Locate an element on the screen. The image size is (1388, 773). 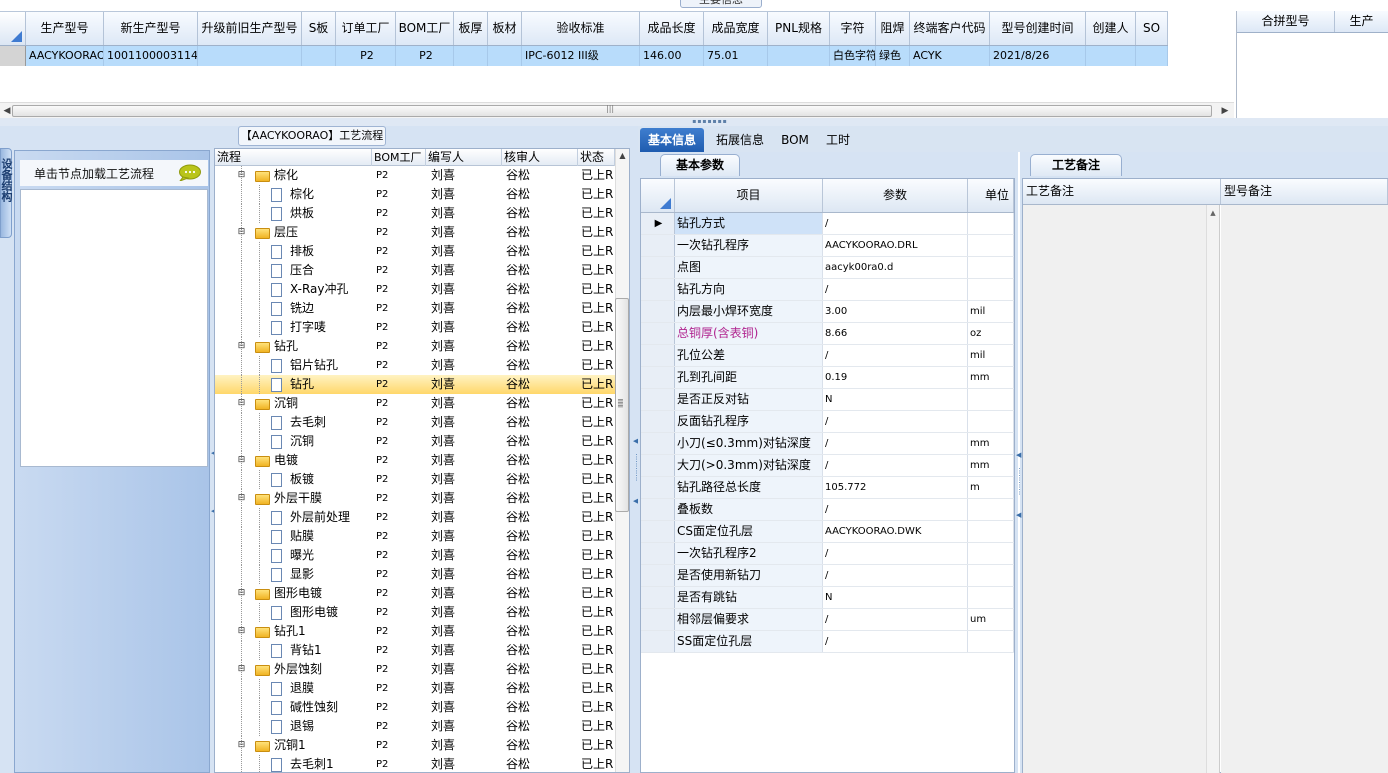
flow-row: 棕化 P2 刘喜 谷松 已上R is located at coordinates (415, 194).